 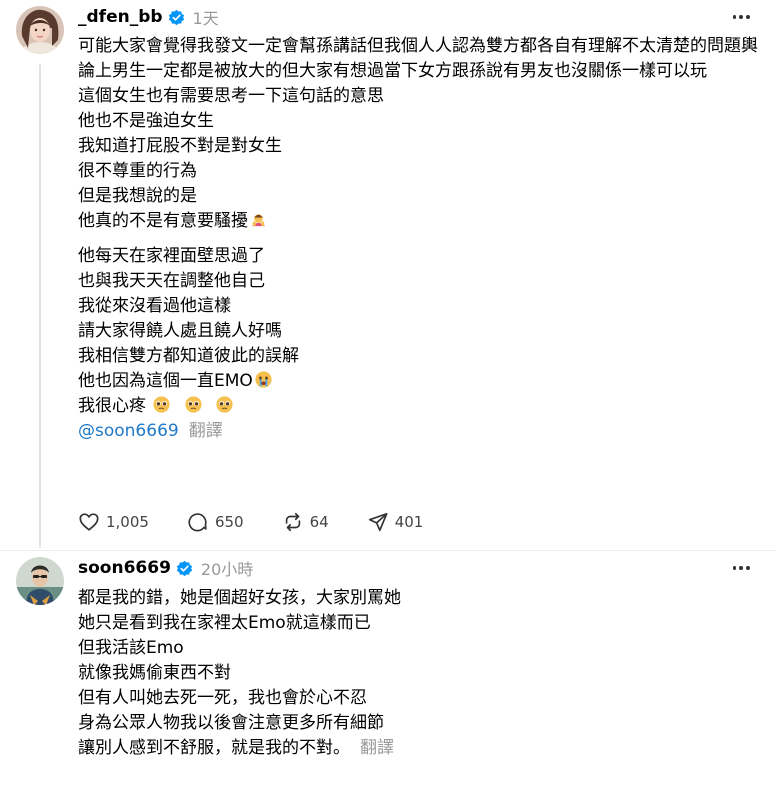 What do you see at coordinates (224, 623) in the screenshot?
I see `post-text-line: 她只是看到我在家裡太Emo就這樣而已` at bounding box center [224, 623].